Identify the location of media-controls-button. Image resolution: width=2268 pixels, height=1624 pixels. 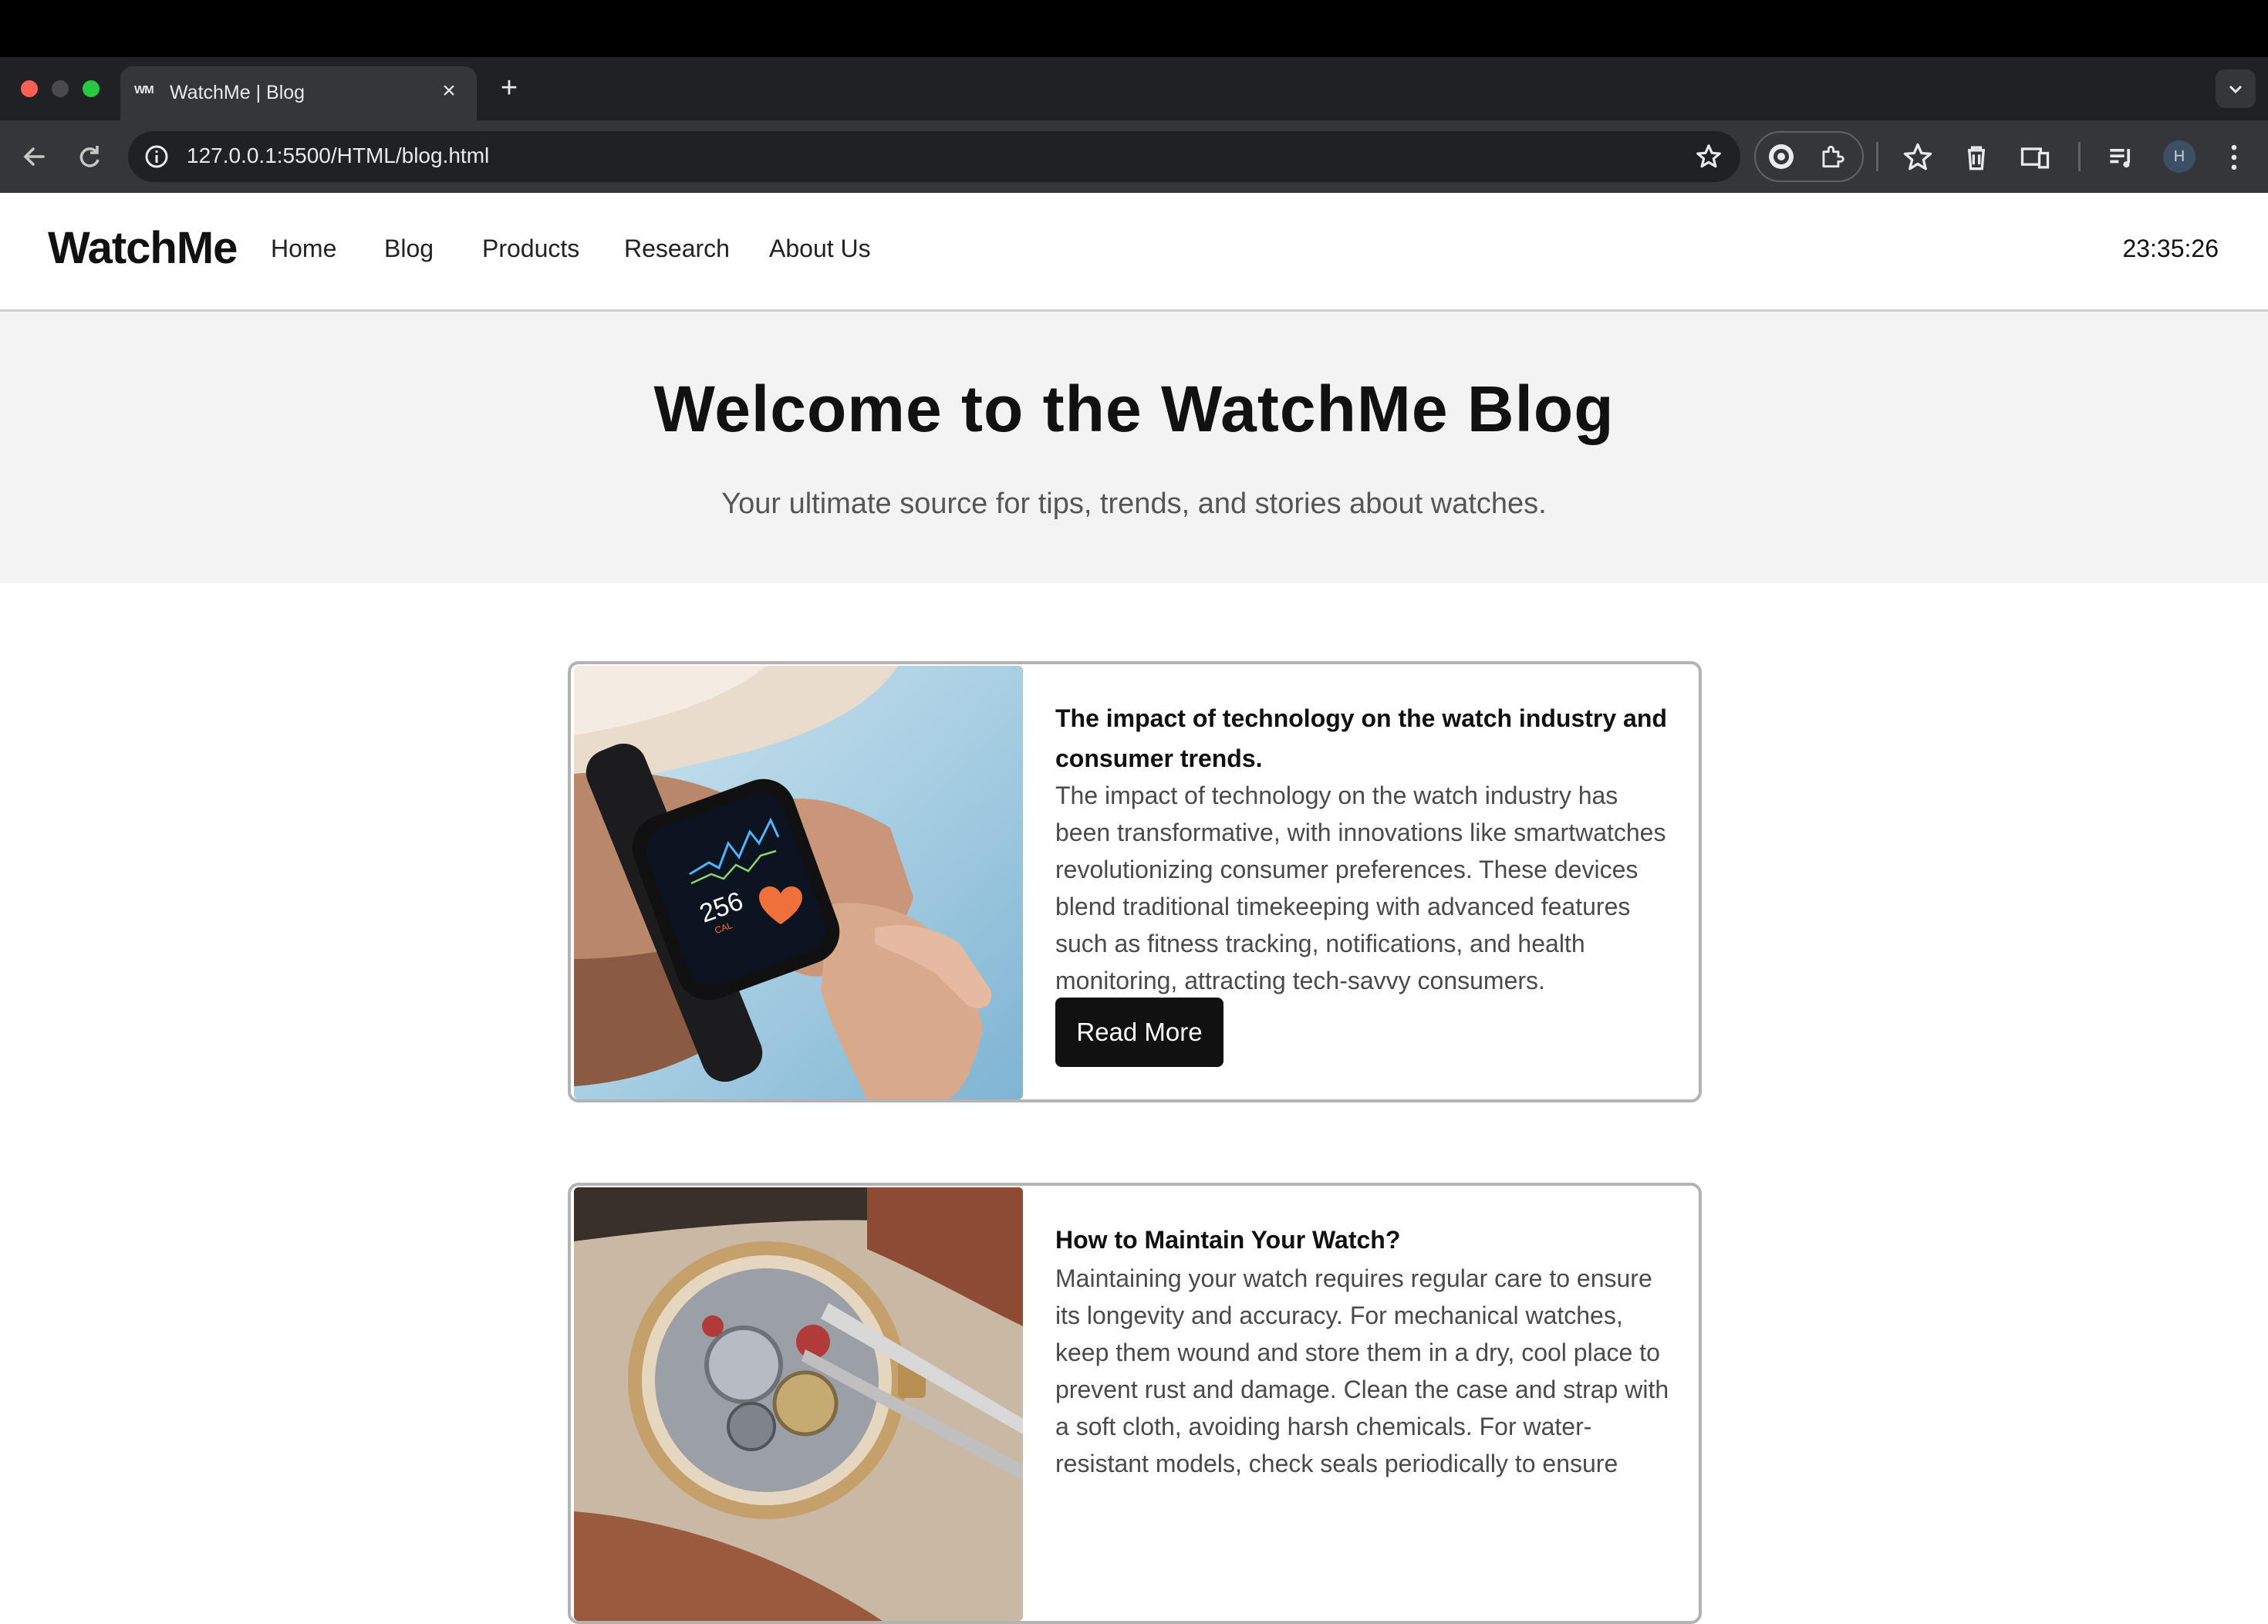
(2122, 158).